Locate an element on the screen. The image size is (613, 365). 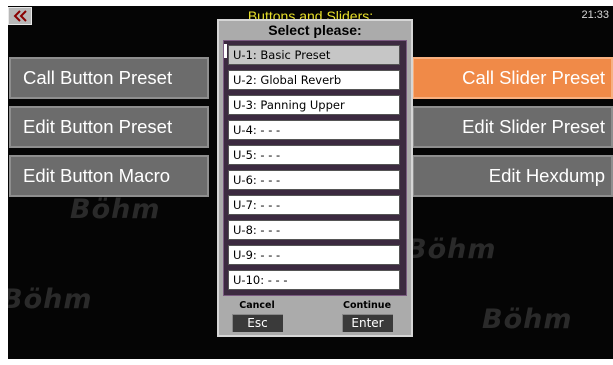
list-item: U-7: - - - is located at coordinates (314, 205).